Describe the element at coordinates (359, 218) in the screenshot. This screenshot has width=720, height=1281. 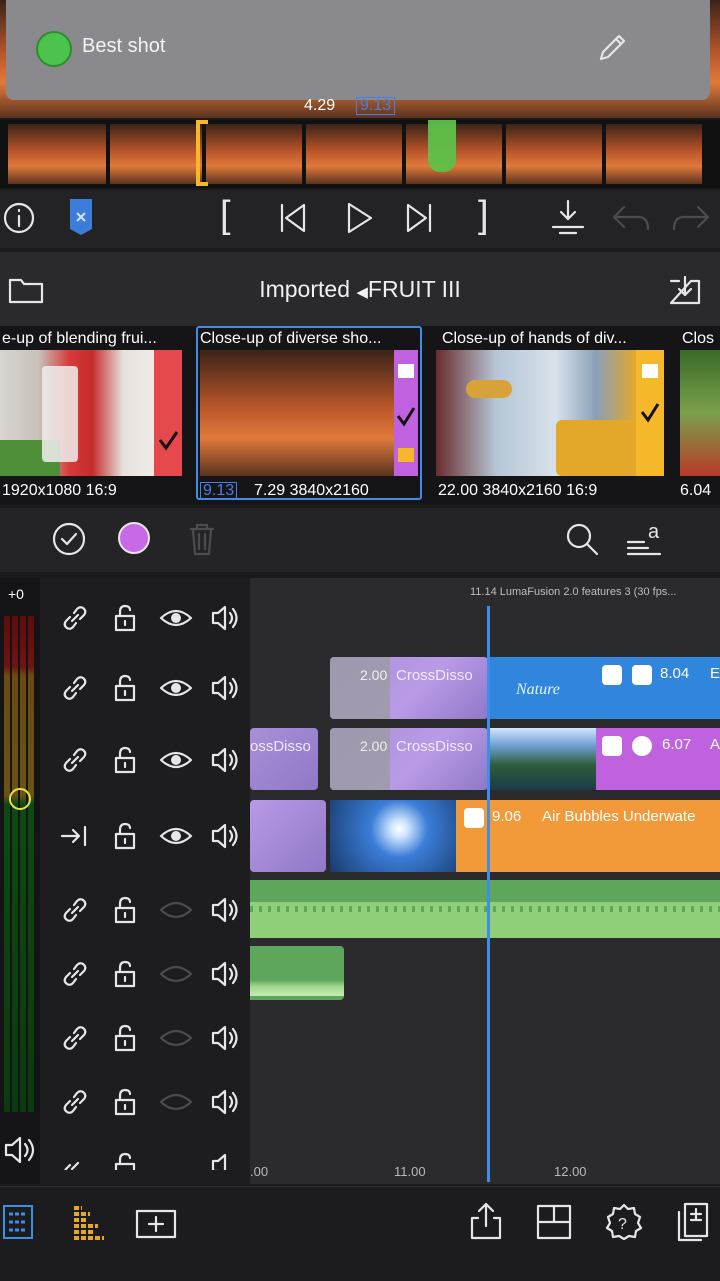
I see `play-icon` at that location.